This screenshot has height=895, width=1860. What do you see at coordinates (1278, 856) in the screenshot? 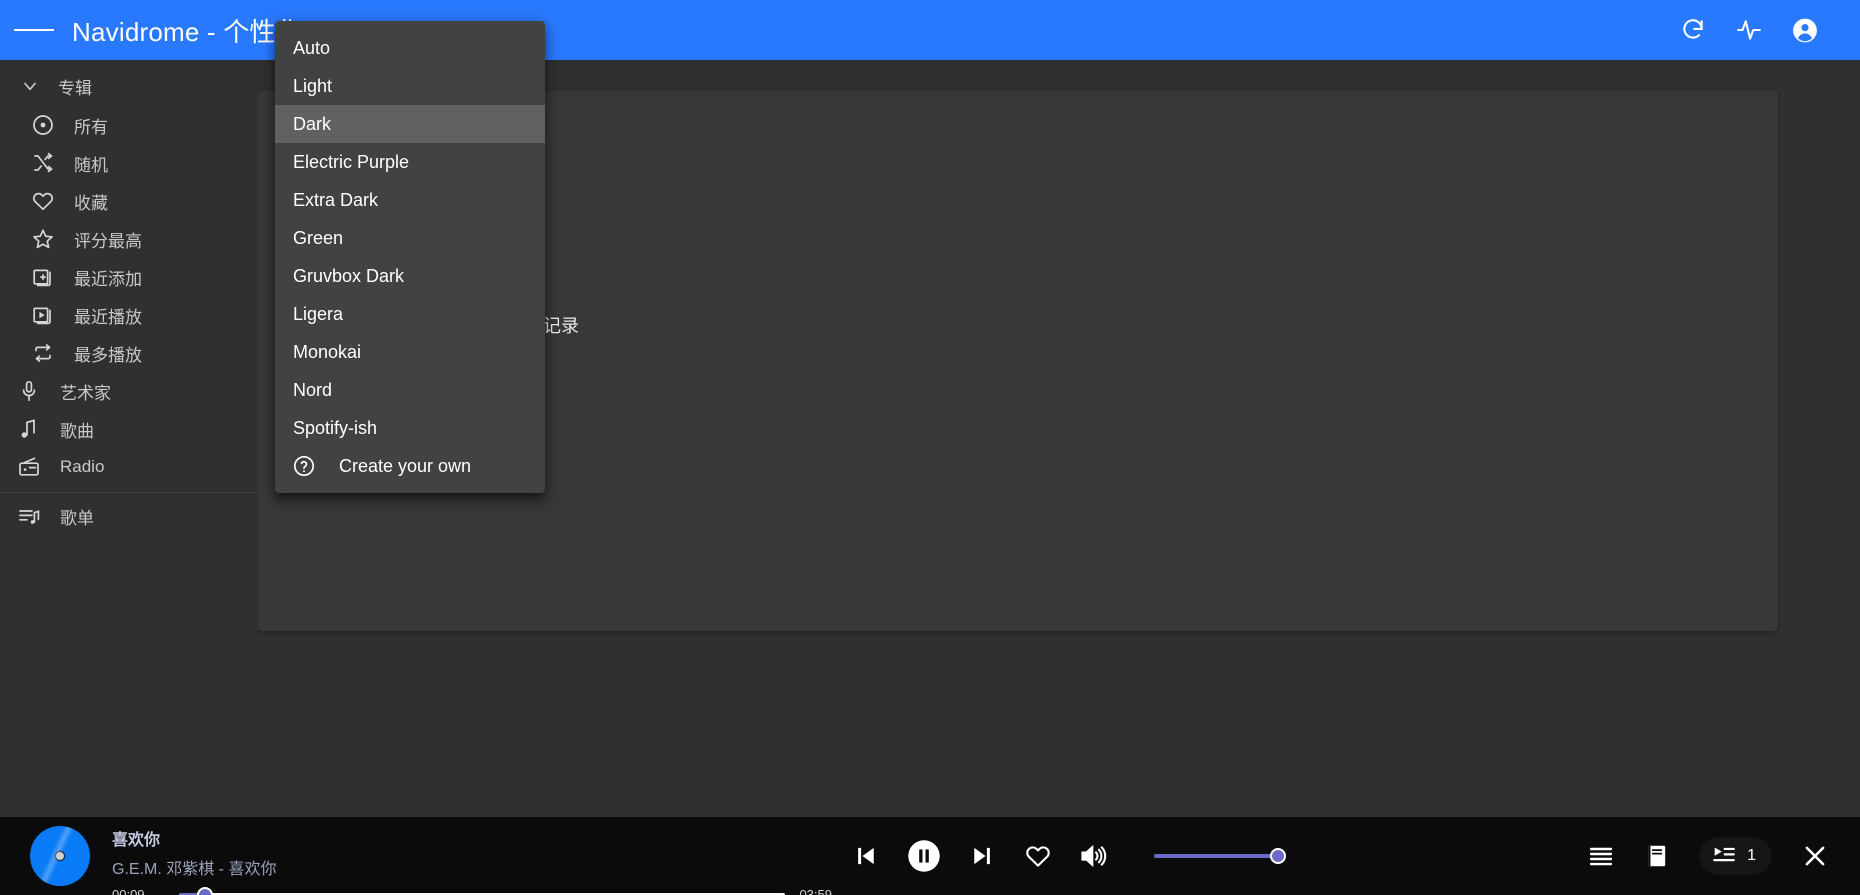
I see `volume-thumb` at bounding box center [1278, 856].